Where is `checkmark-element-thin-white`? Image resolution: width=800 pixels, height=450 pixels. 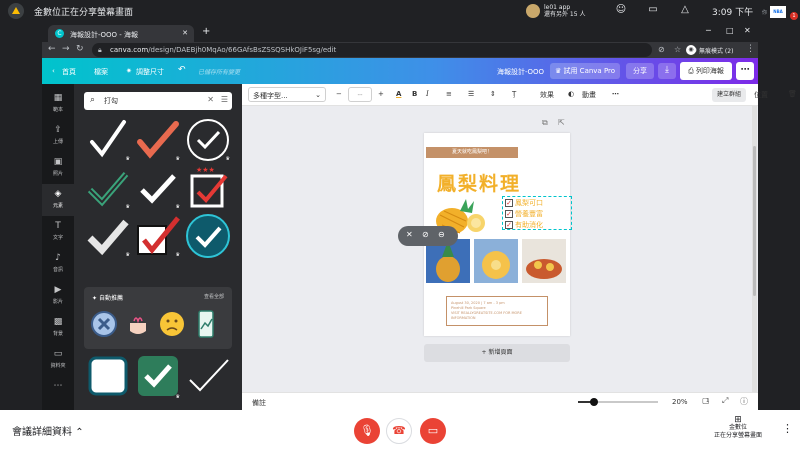
checkmark-element-thin-white is located at coordinates (208, 378).